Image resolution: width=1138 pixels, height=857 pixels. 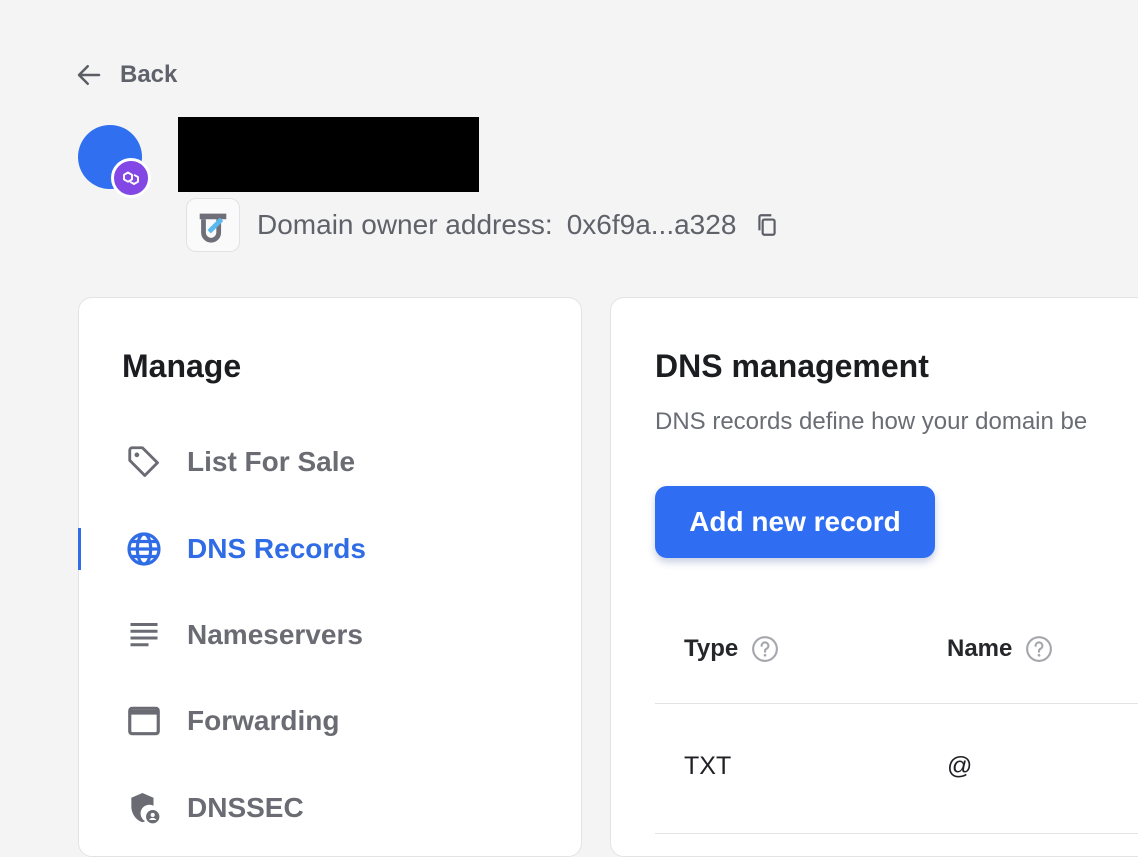 I want to click on unstoppable-domains-logo, so click(x=213, y=225).